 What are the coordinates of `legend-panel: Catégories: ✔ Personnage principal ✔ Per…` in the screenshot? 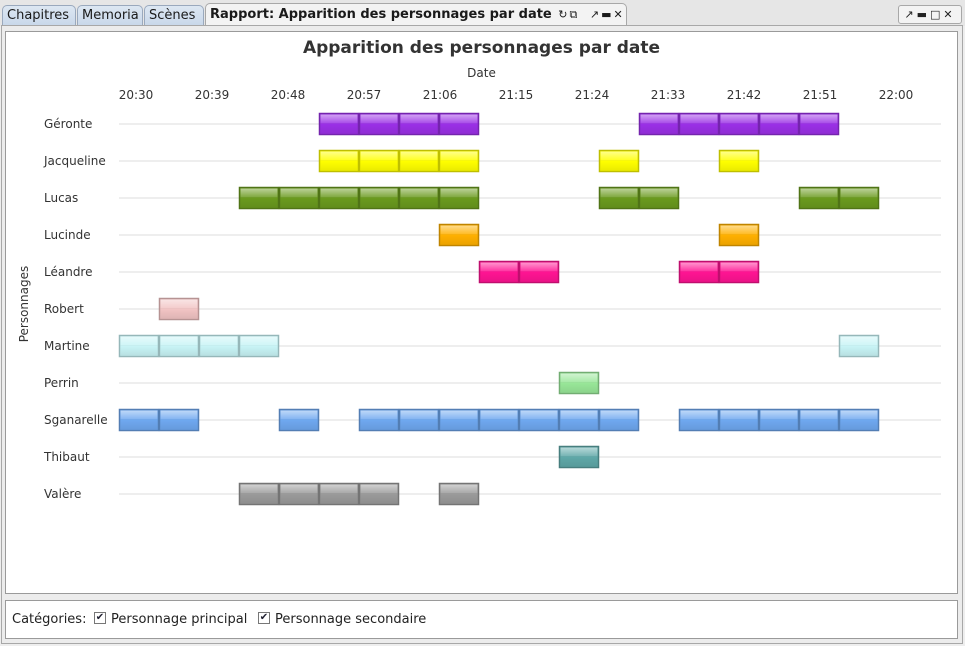 It's located at (481, 619).